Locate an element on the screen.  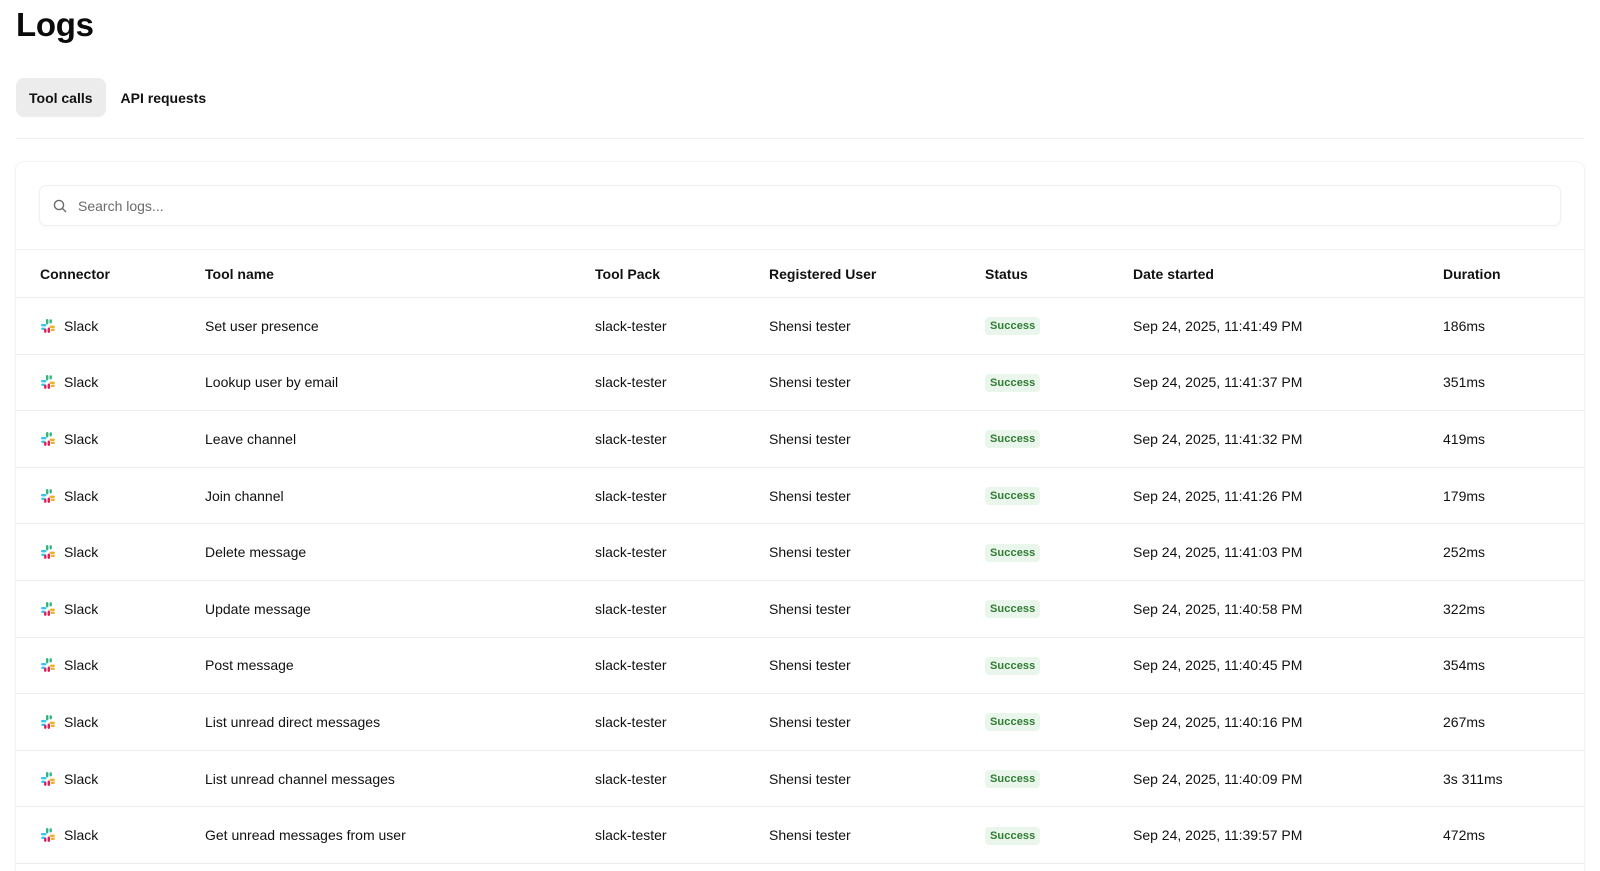
duration: 179ms is located at coordinates (1464, 495).